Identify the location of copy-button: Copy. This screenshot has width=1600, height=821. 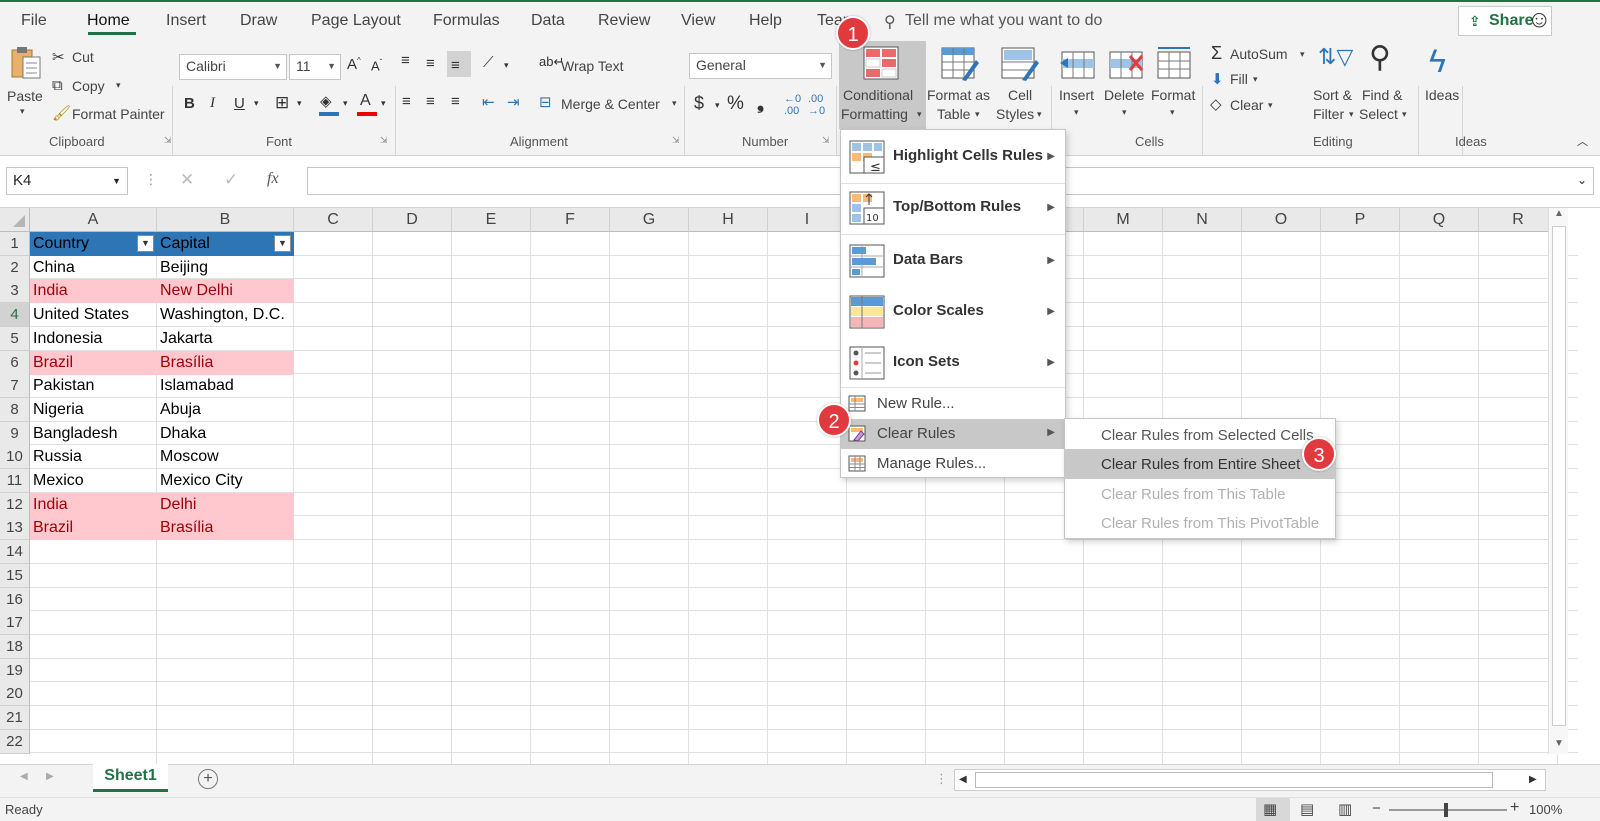
(88, 86).